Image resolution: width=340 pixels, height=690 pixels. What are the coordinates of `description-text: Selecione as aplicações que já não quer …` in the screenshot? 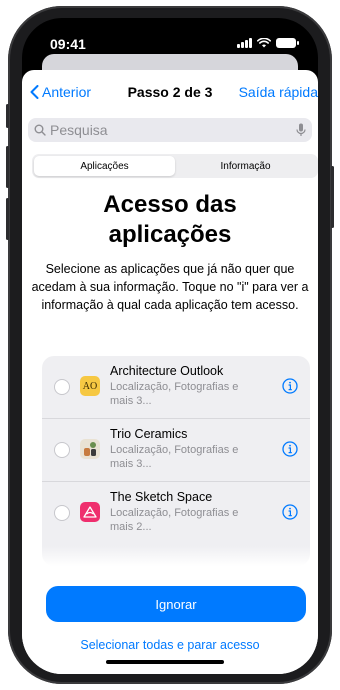 It's located at (170, 287).